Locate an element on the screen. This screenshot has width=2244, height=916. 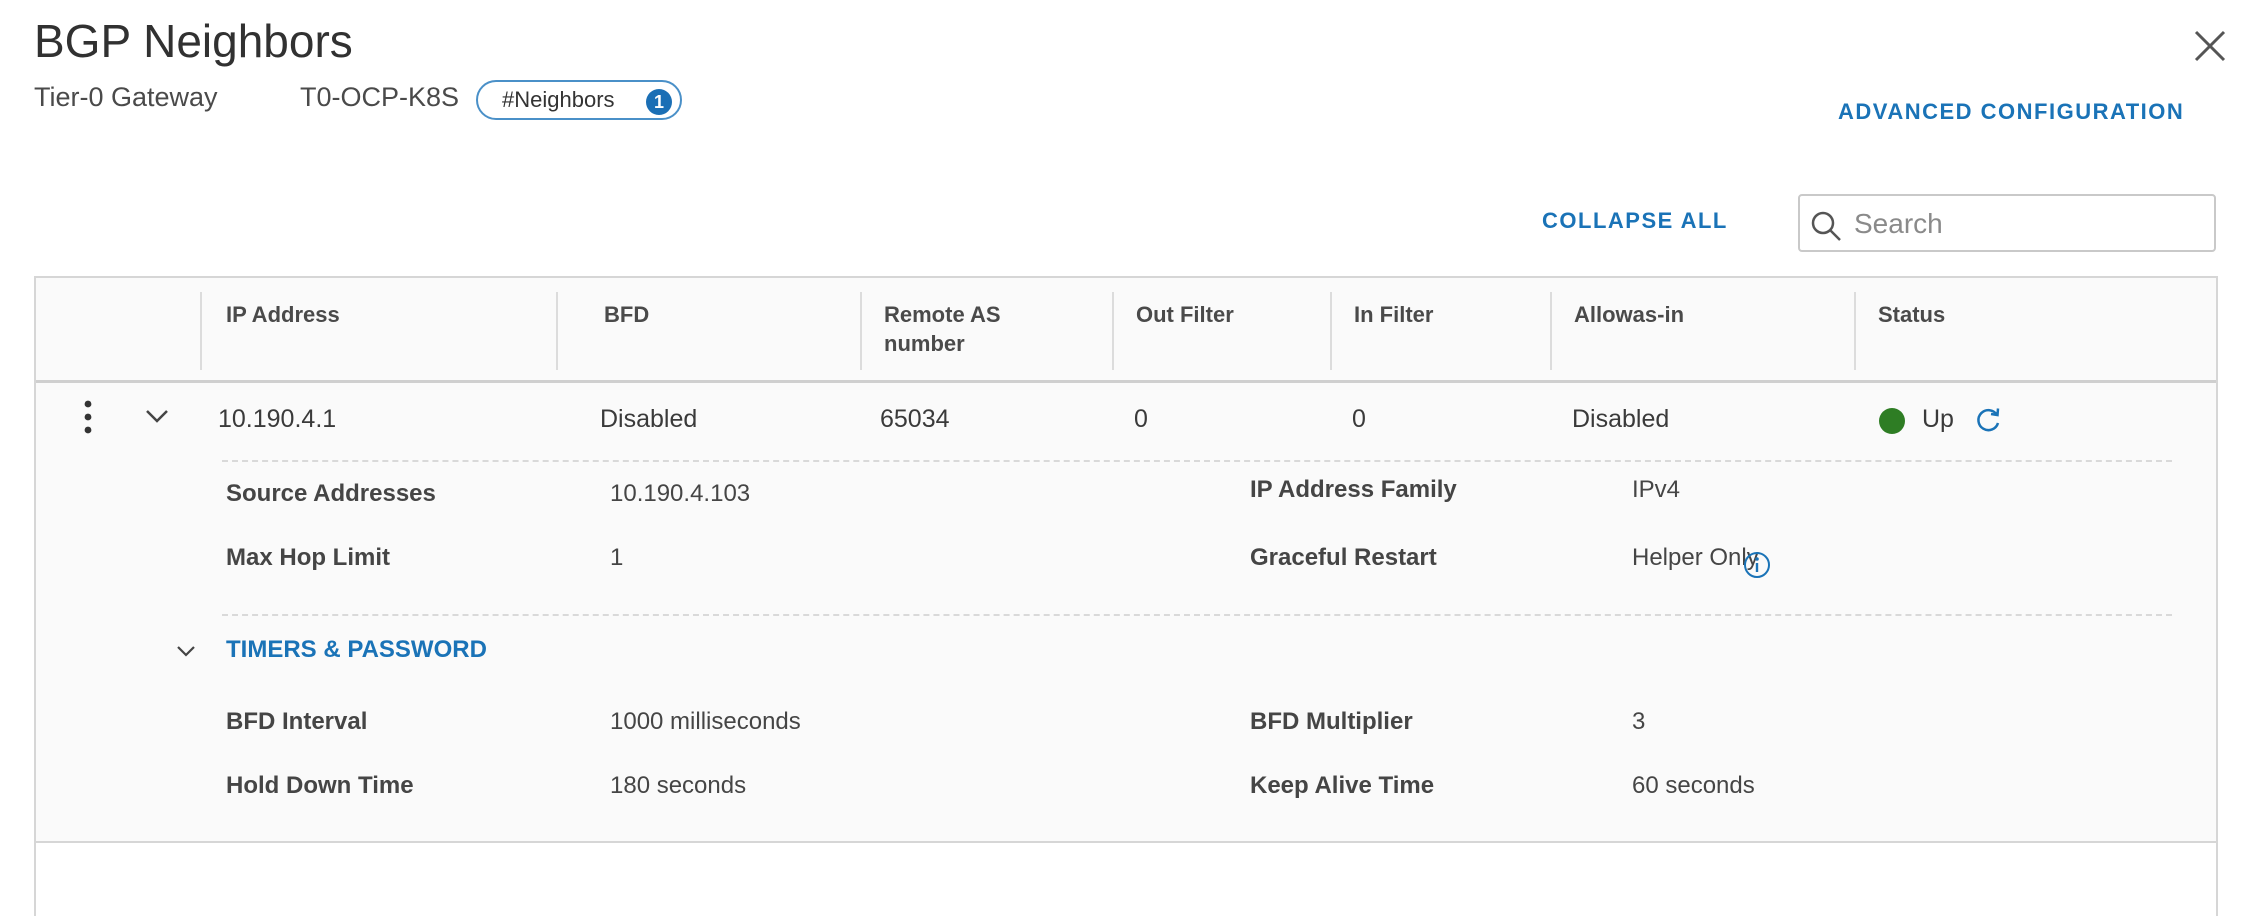
kebab-menu-icon is located at coordinates (88, 417).